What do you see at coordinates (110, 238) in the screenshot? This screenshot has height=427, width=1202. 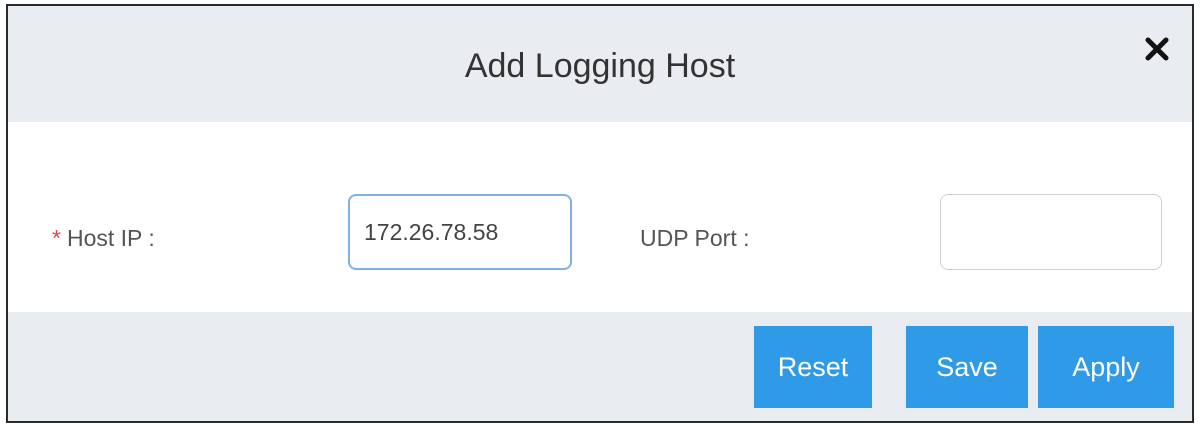 I see `host-ip-label-text: Host IP :` at bounding box center [110, 238].